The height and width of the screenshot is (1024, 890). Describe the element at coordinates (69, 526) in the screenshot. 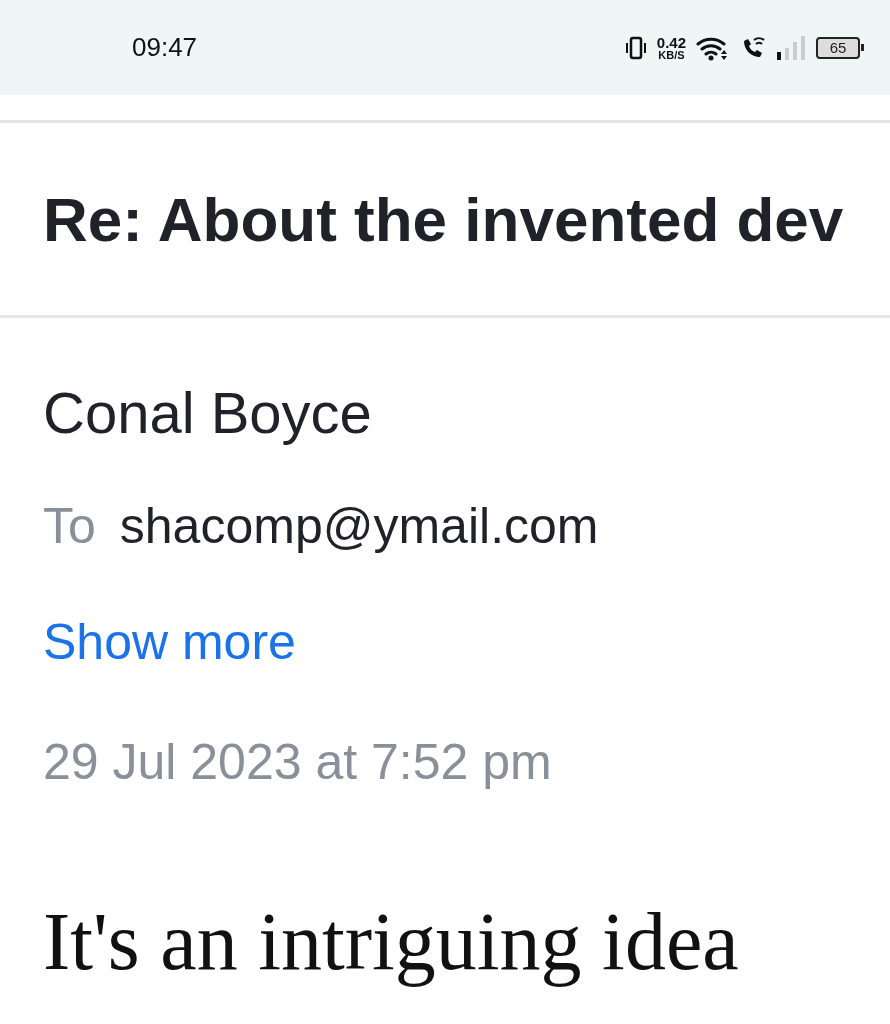

I see `to-label: To` at that location.